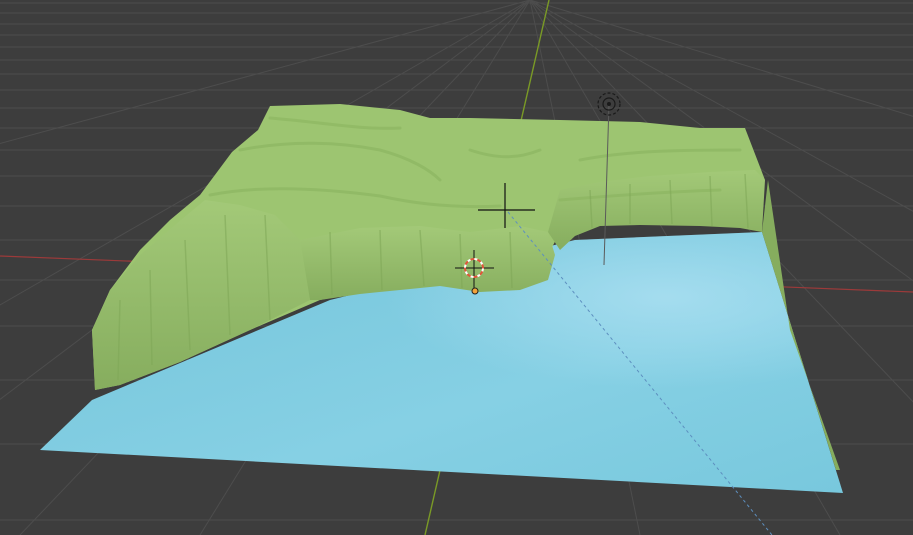 This screenshot has width=913, height=535. I want to click on origin-dot, so click(475, 291).